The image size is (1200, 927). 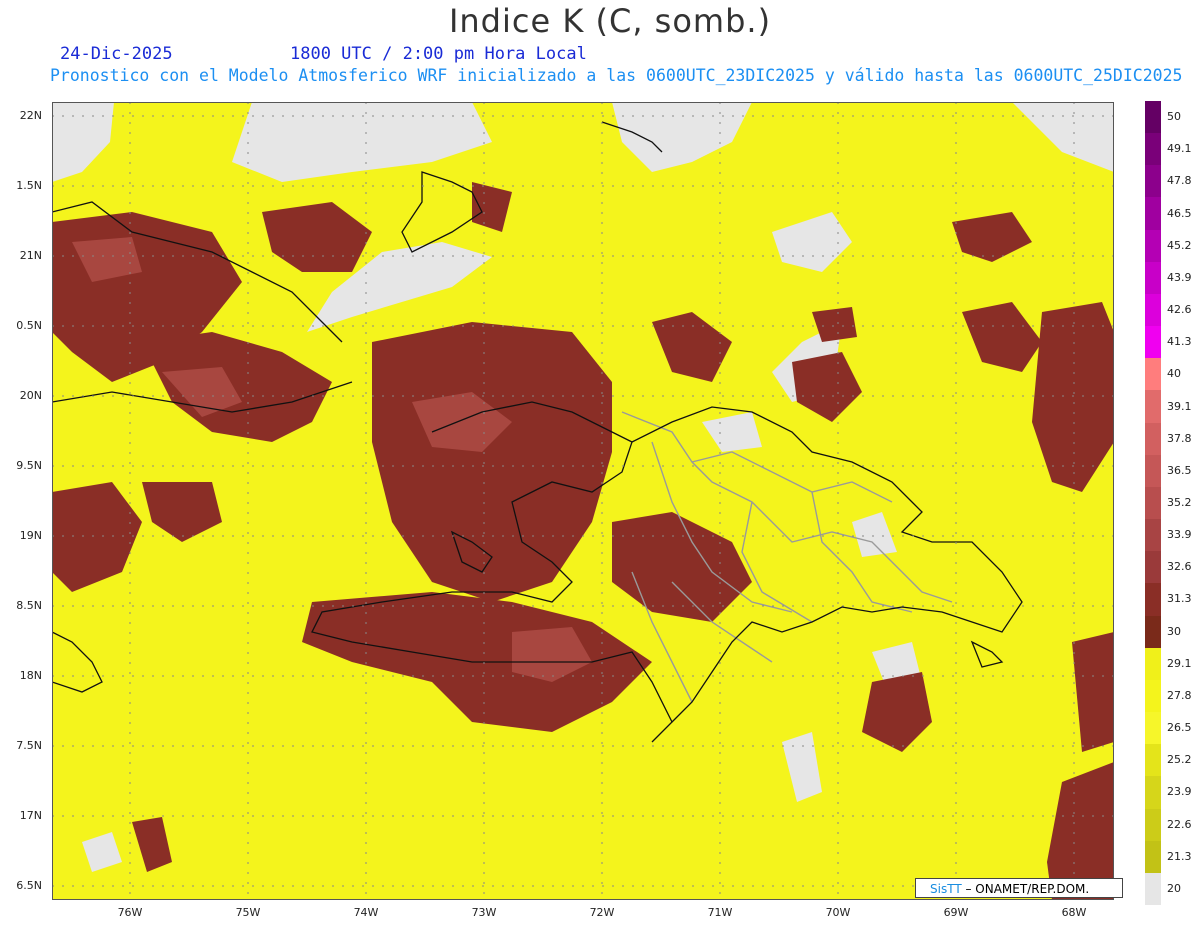 I want to click on colorbar-label: 41.3, so click(x=1179, y=342).